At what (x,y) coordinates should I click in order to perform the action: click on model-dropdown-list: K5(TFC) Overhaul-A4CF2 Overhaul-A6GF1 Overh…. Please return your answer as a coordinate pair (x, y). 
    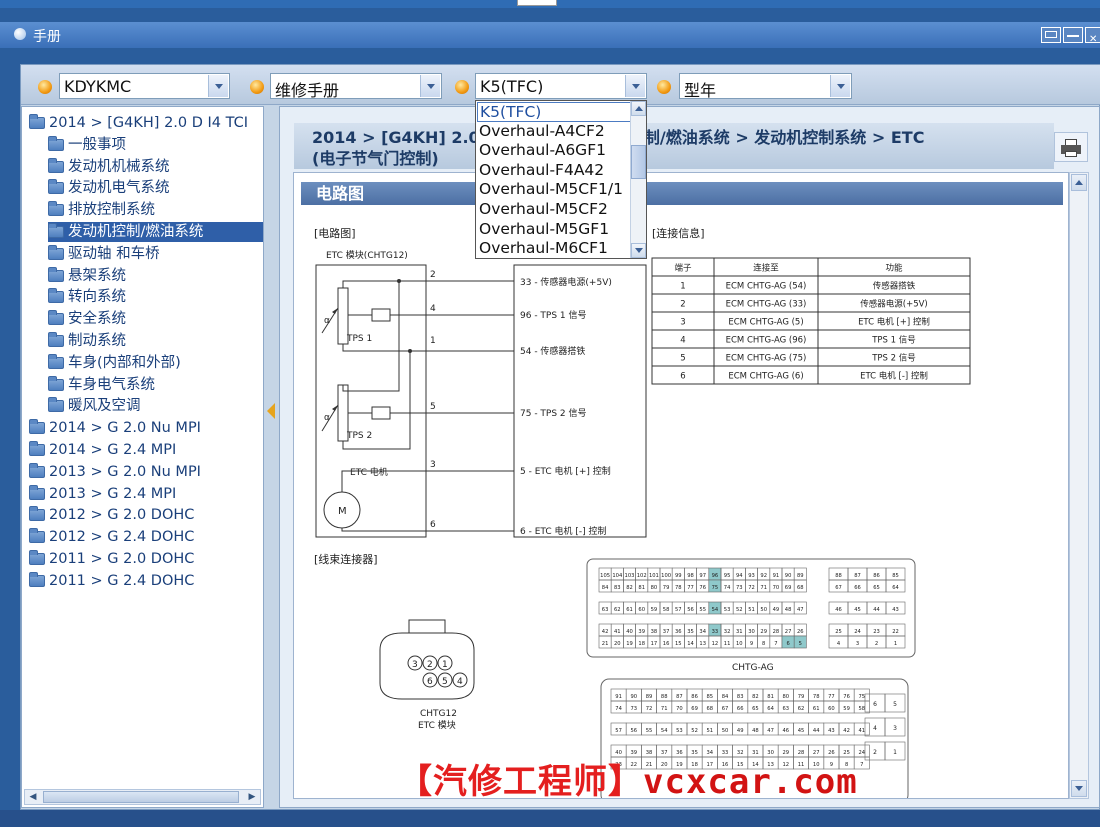
    Looking at the image, I should click on (561, 179).